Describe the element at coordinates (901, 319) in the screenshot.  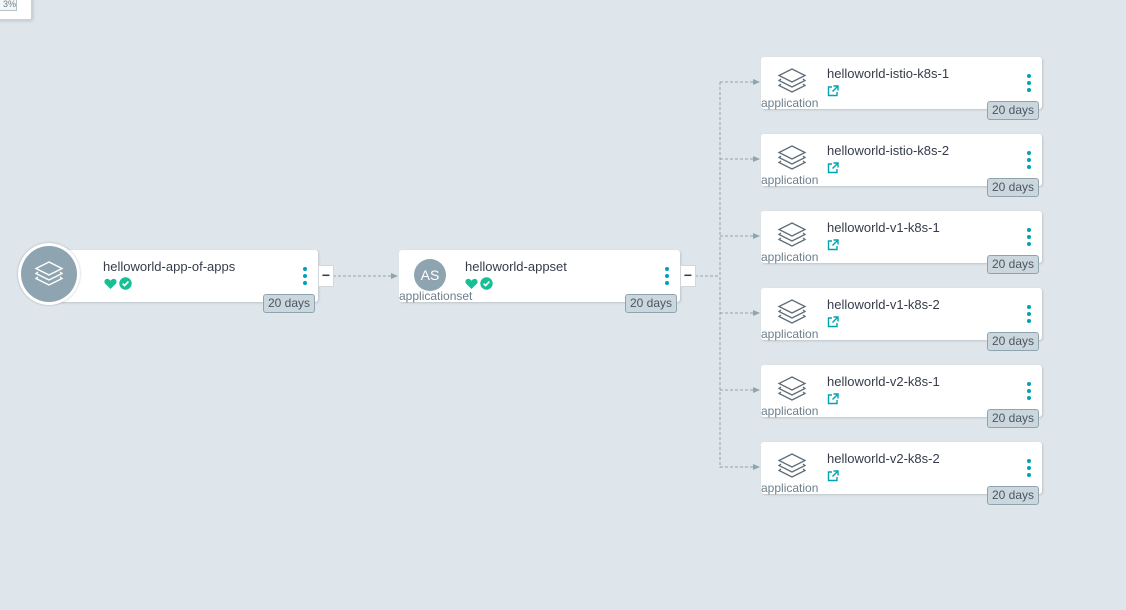
I see `application-node: helloworld-v1-k8s-2 application 20 days` at that location.